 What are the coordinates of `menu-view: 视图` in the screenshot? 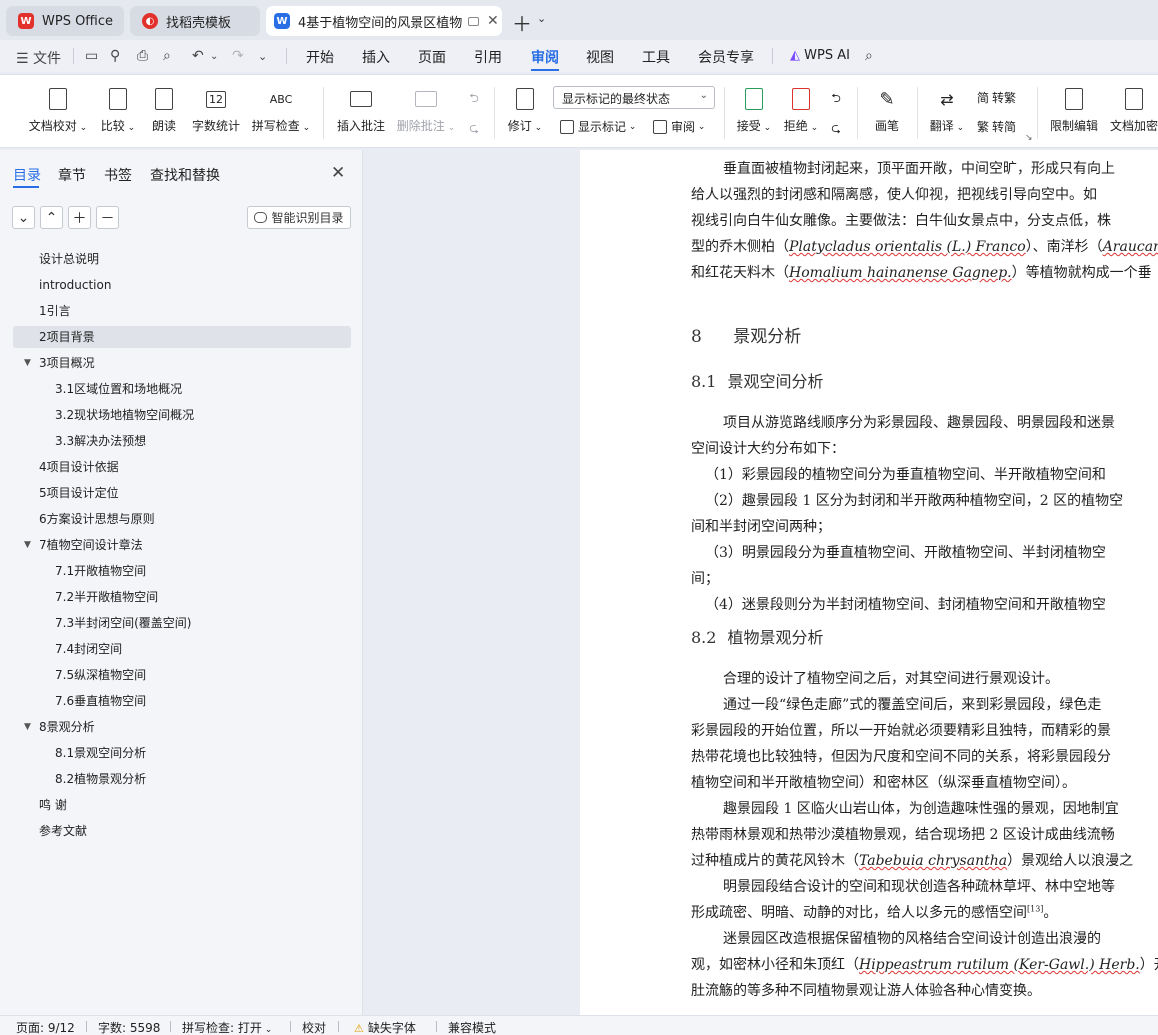 It's located at (600, 57).